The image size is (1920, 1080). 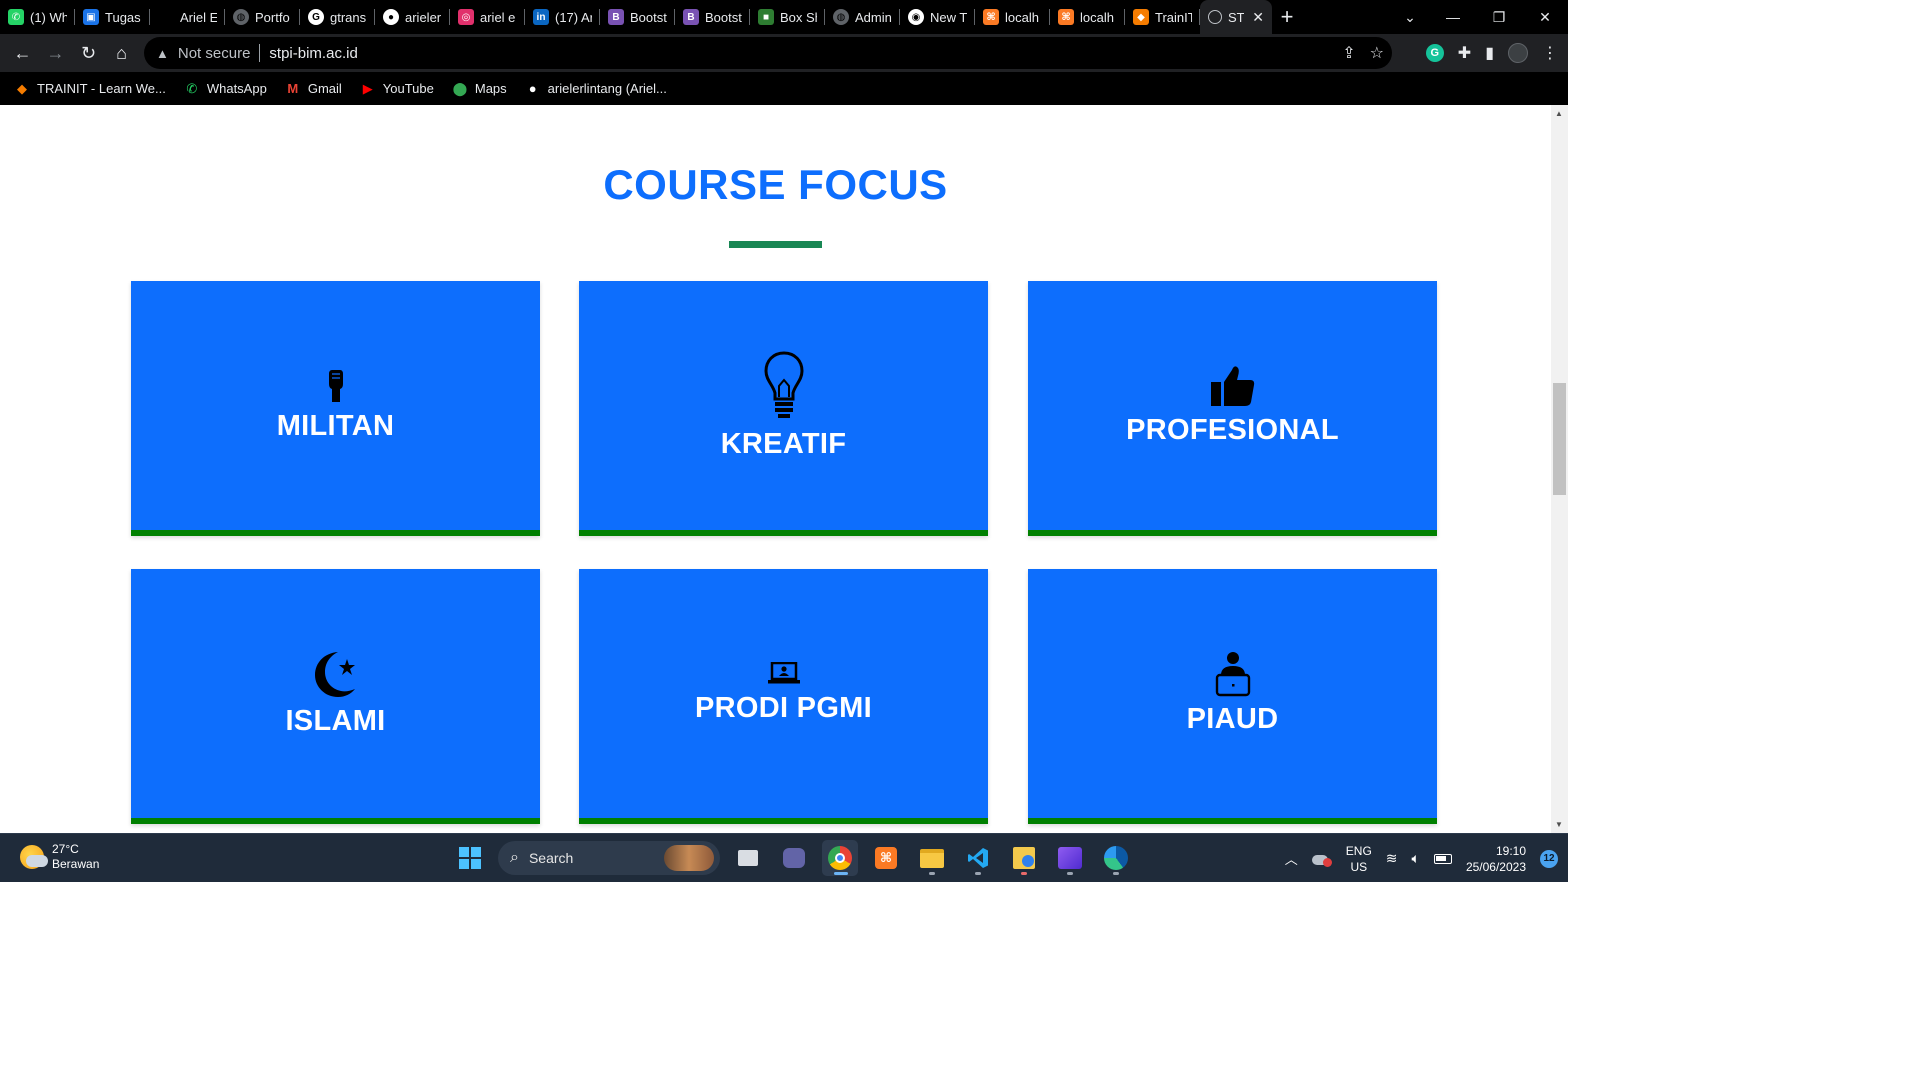 What do you see at coordinates (498, 17) in the screenshot?
I see `tab-label: ariel e` at bounding box center [498, 17].